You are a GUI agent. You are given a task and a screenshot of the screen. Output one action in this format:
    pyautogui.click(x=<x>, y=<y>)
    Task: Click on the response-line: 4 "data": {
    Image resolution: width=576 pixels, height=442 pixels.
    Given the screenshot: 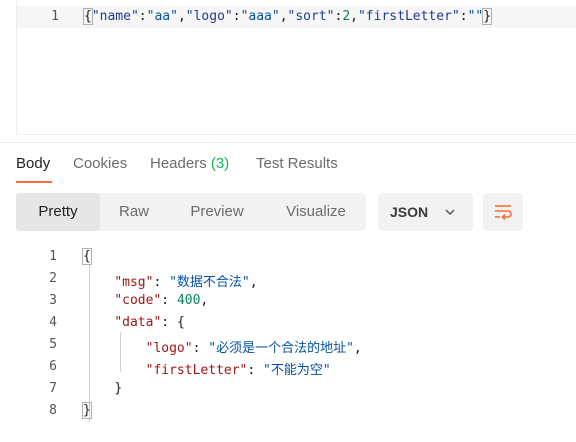 What is the action you would take?
    pyautogui.click(x=296, y=323)
    